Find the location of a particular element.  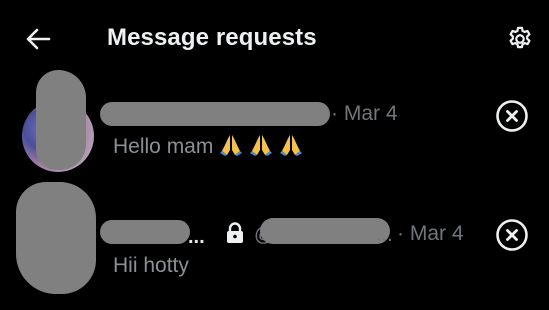

page-title: Message requests is located at coordinates (212, 37).